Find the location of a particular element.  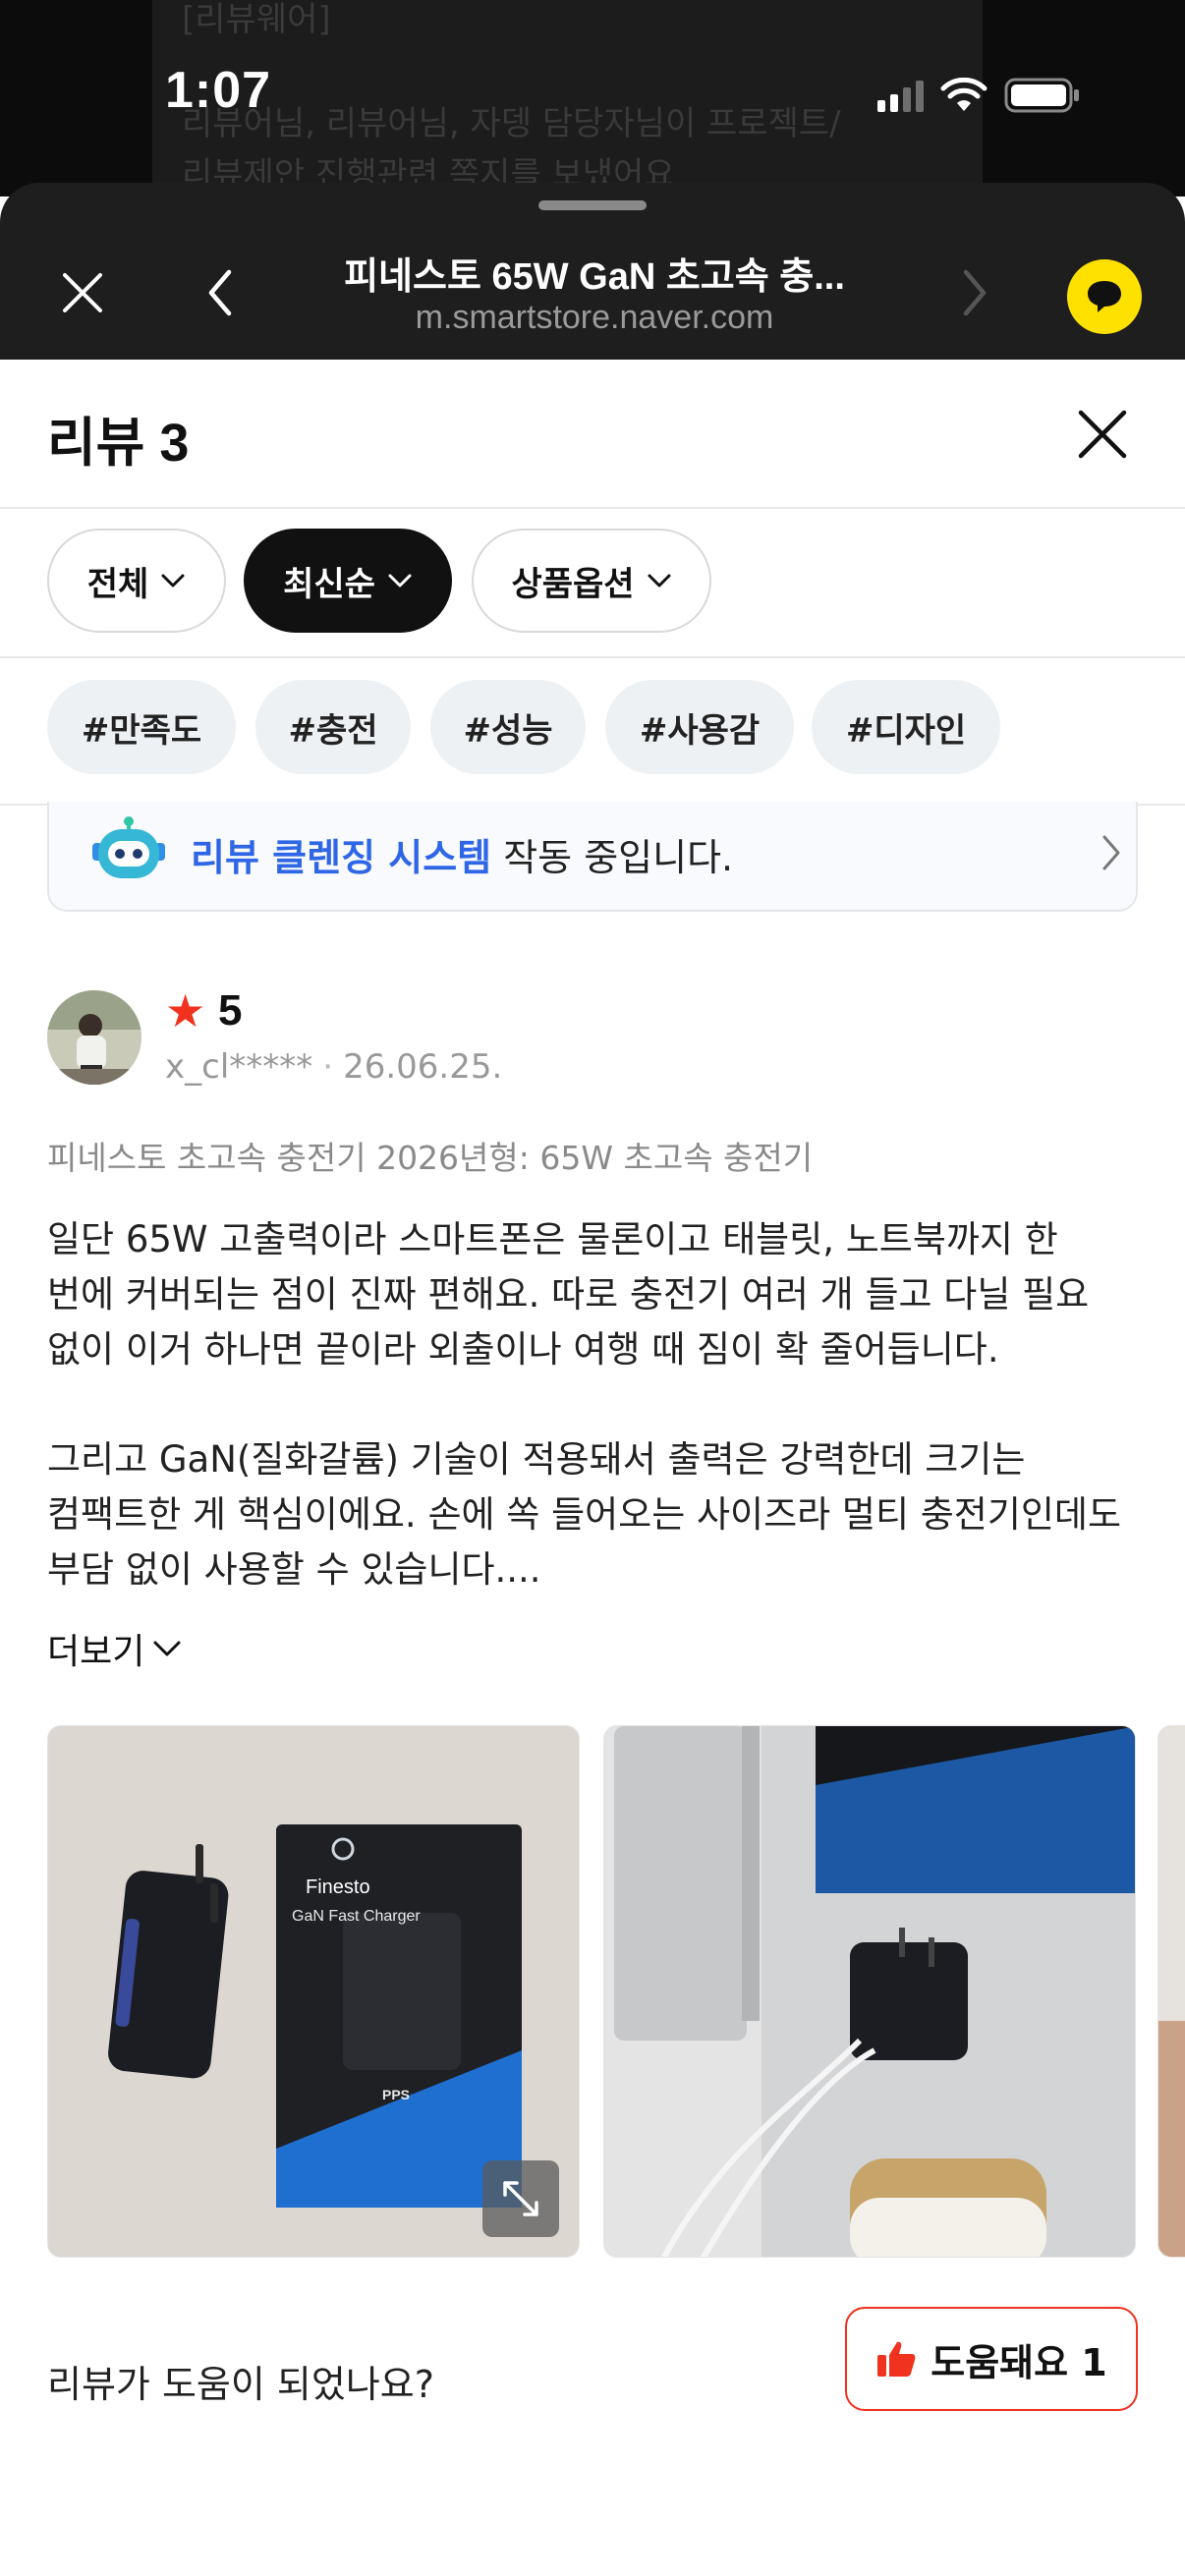

notice-text: 리뷰 클렌징 시스템 작동 중입니다. is located at coordinates (462, 854).